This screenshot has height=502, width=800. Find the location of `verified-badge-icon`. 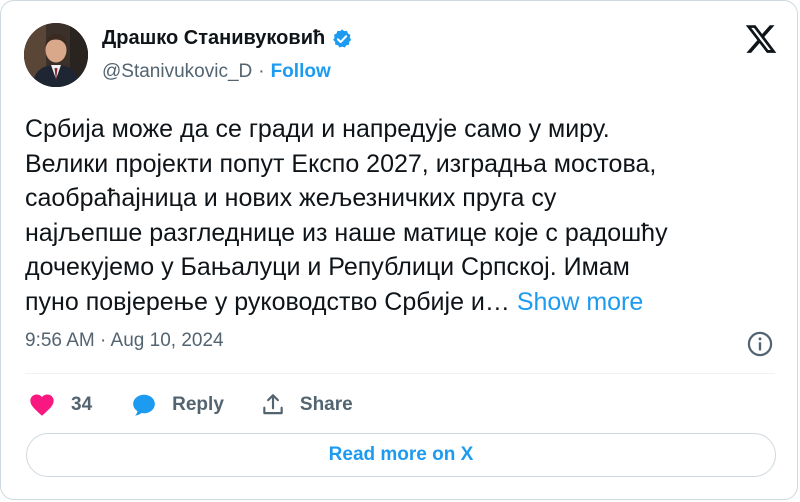

verified-badge-icon is located at coordinates (342, 38).